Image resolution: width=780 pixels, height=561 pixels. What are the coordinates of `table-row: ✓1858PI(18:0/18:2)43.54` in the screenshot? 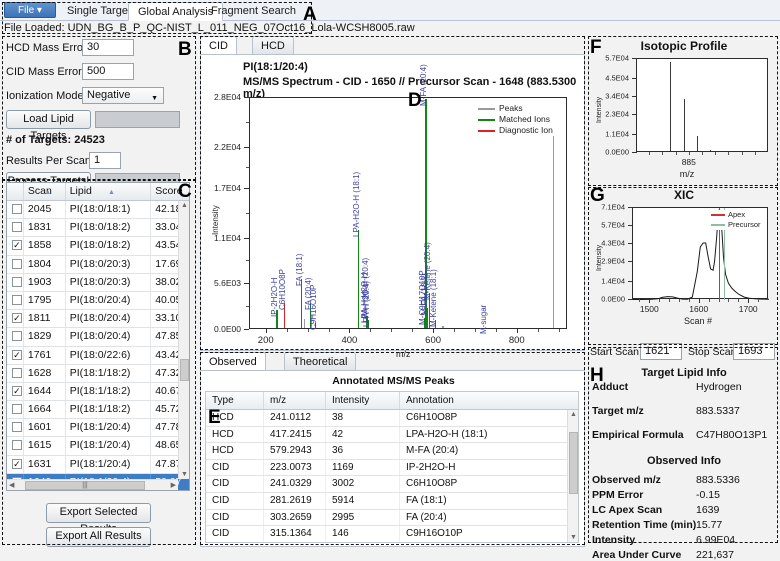 It's located at (98, 246).